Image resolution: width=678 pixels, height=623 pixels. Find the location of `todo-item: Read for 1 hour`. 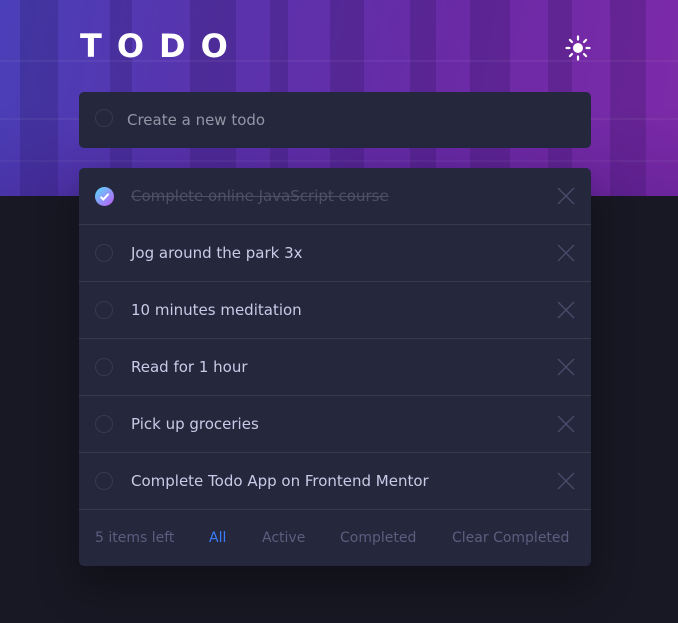

todo-item: Read for 1 hour is located at coordinates (335, 367).